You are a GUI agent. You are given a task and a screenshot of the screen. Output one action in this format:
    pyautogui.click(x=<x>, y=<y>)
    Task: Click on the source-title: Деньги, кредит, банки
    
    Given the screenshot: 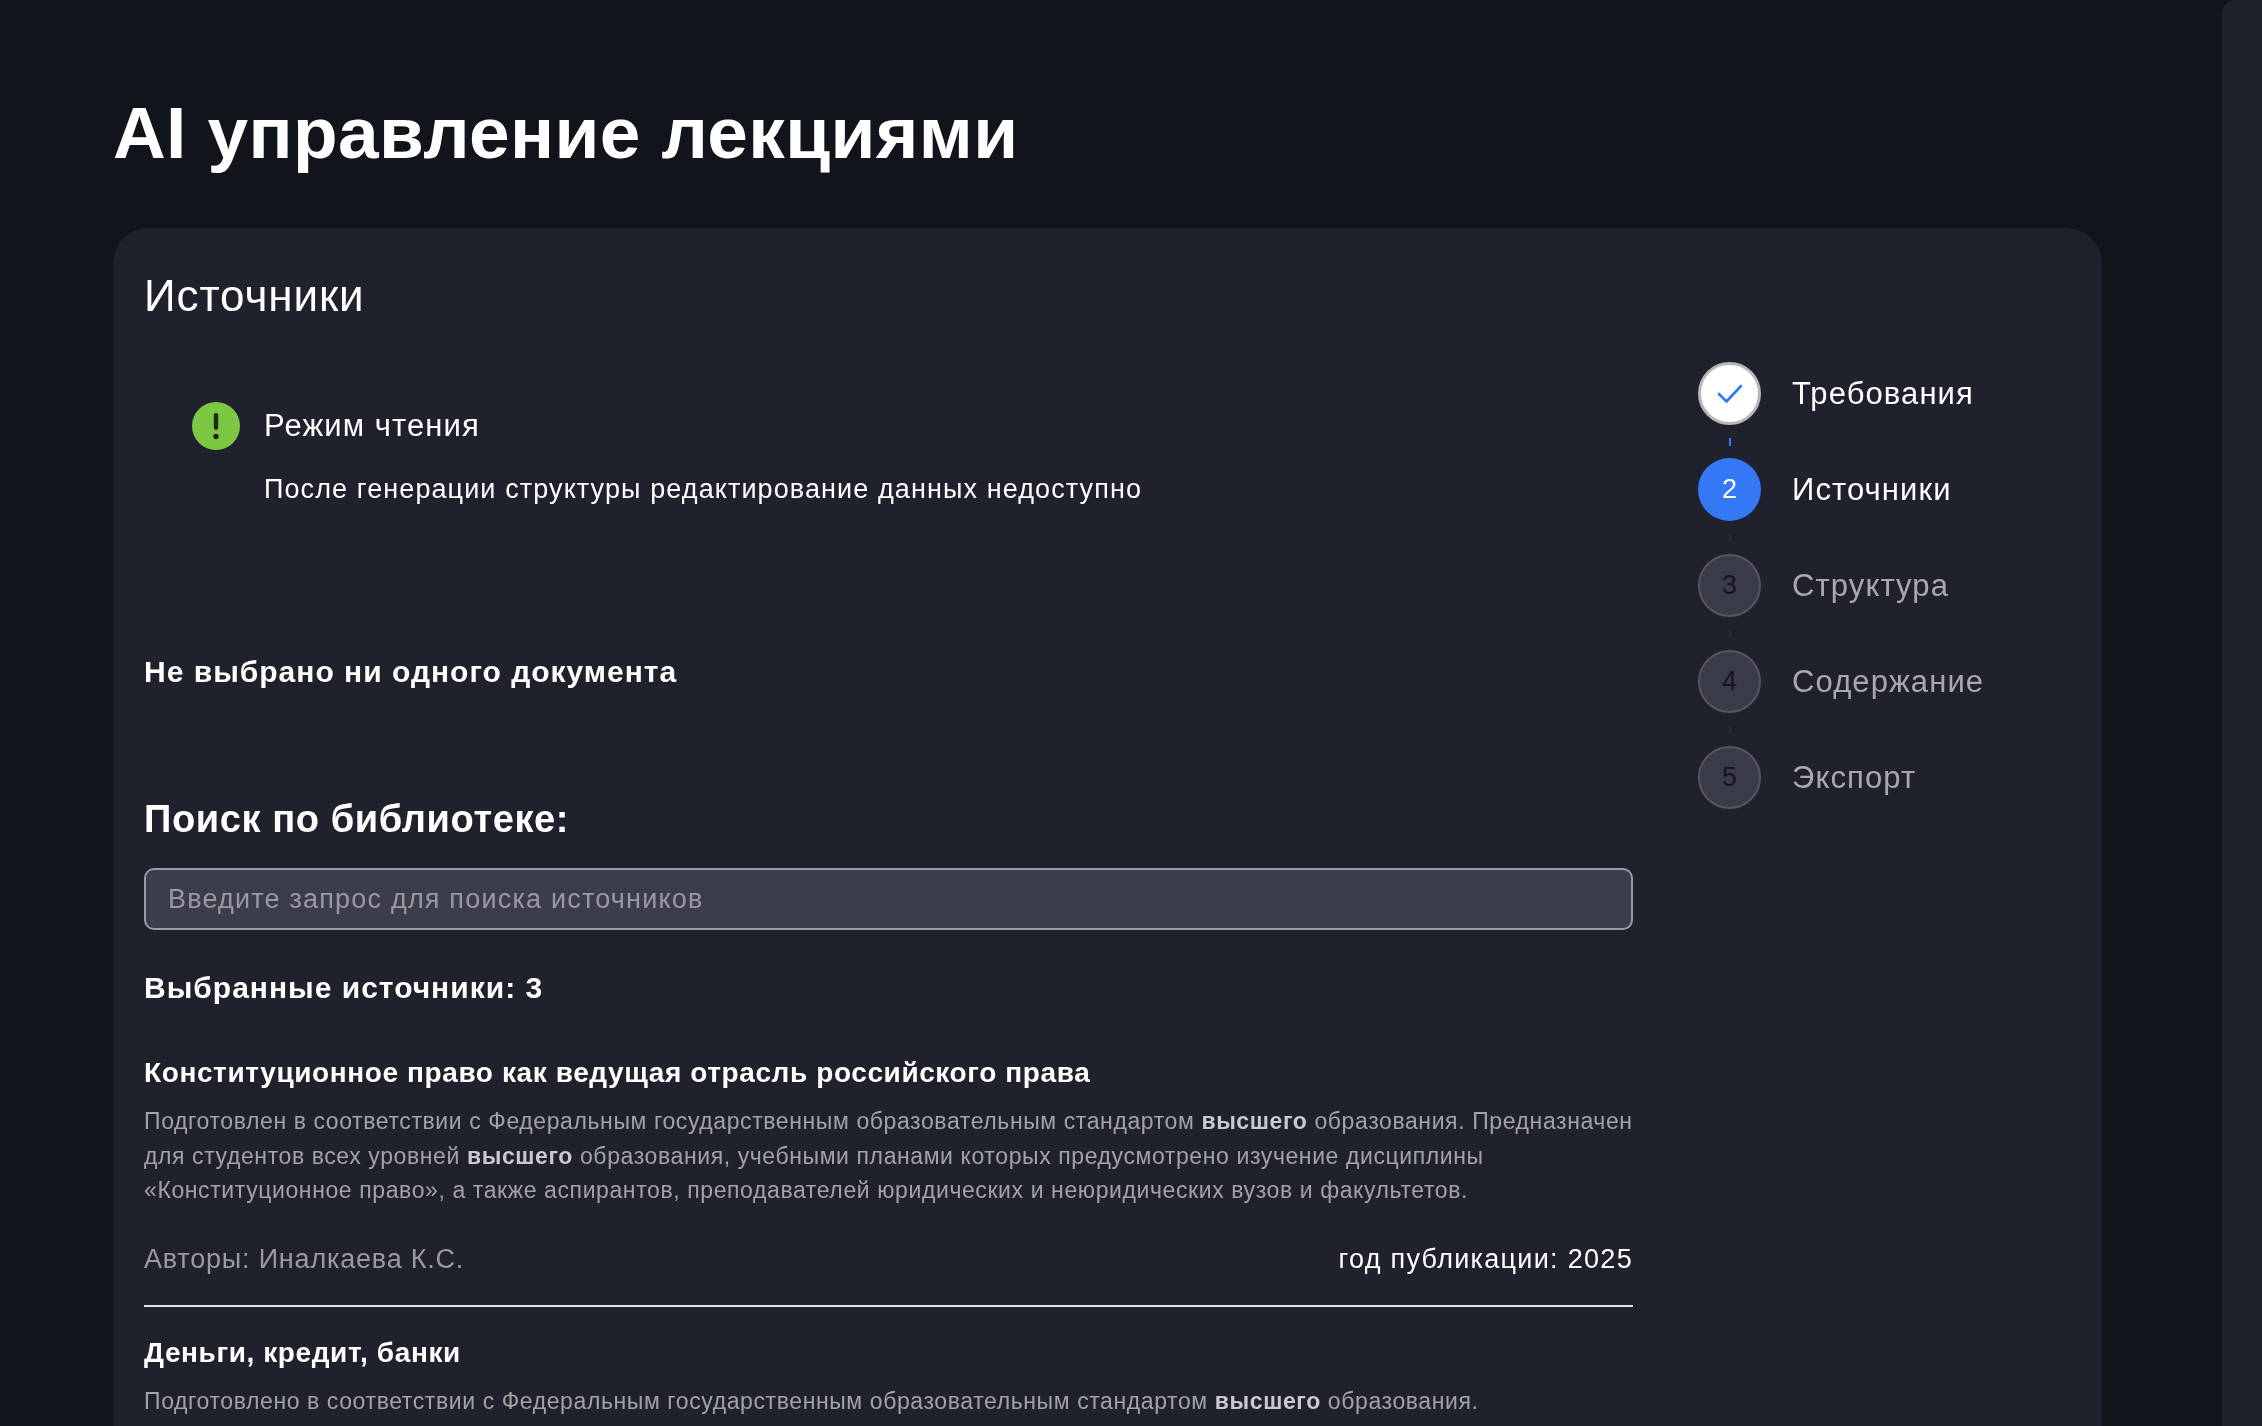 What is the action you would take?
    pyautogui.click(x=302, y=1352)
    